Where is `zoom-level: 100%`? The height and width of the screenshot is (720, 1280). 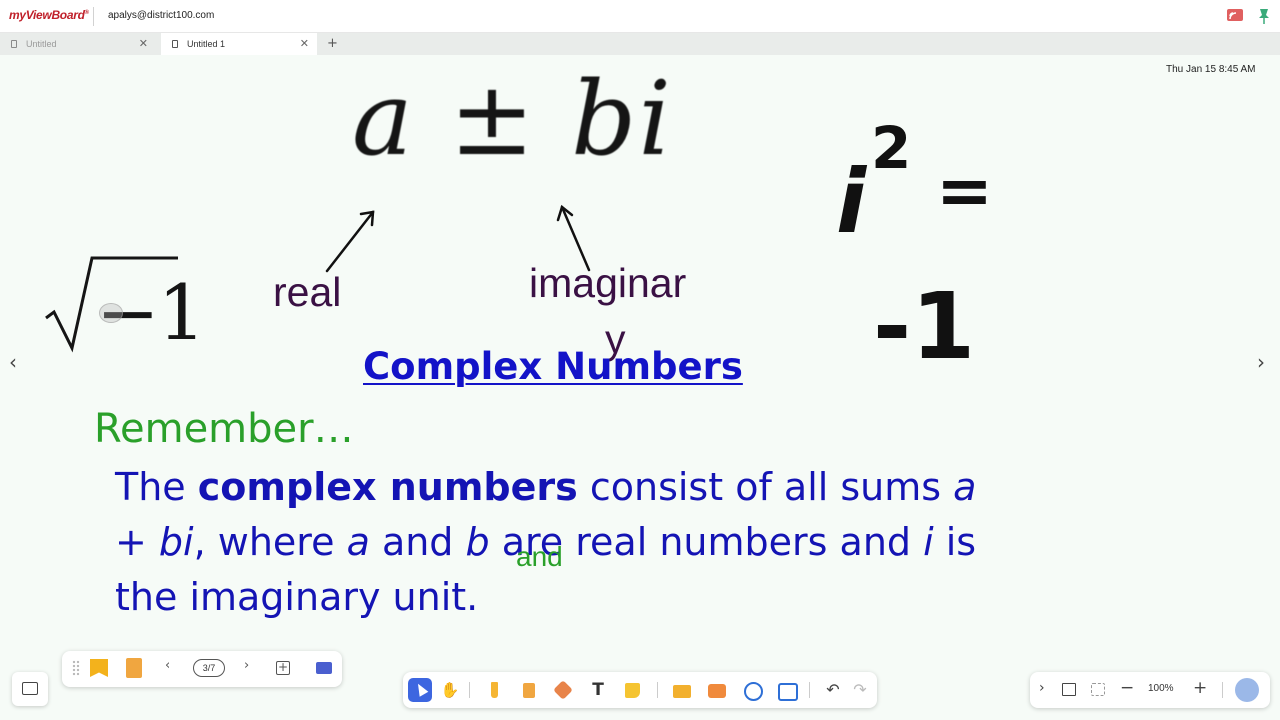
zoom-level: 100% is located at coordinates (1161, 688).